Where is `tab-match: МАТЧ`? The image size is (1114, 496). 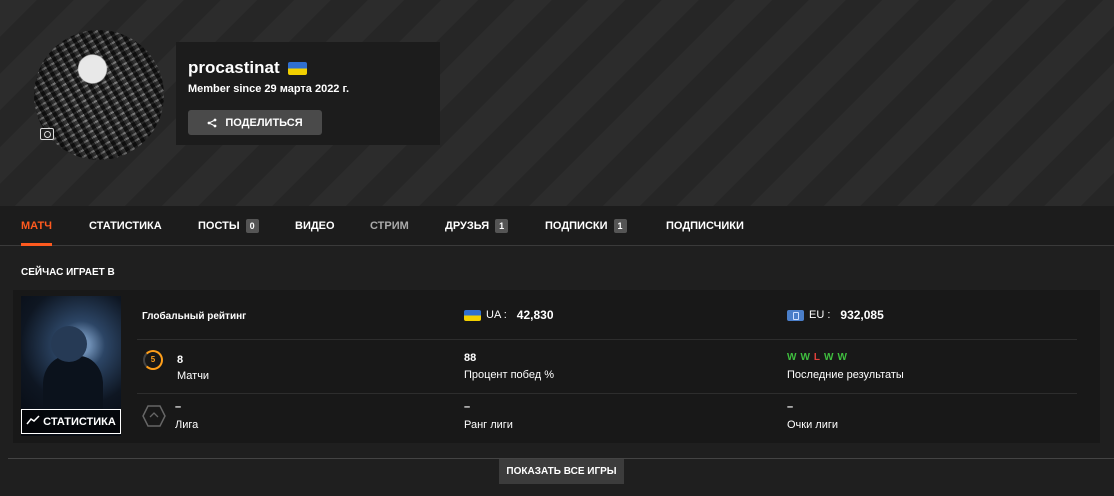 tab-match: МАТЧ is located at coordinates (37, 226).